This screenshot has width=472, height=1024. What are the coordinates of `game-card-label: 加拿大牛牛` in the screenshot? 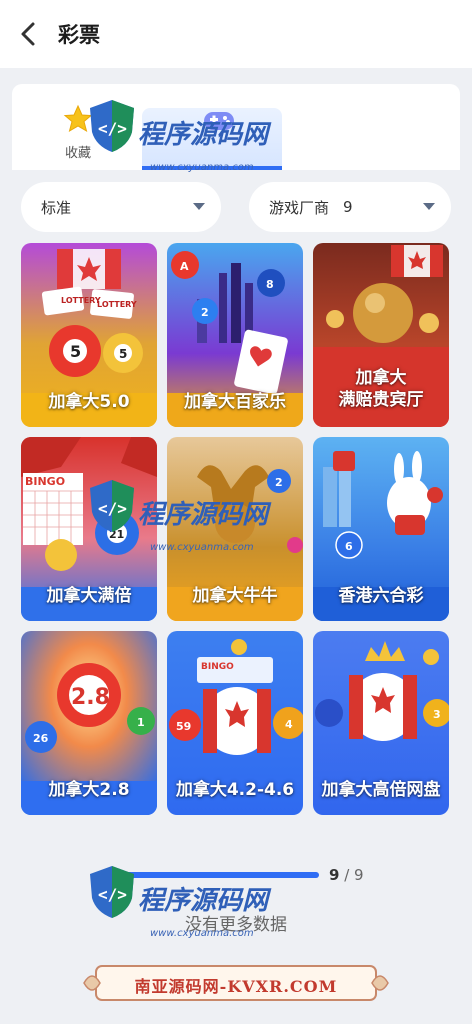 It's located at (235, 596).